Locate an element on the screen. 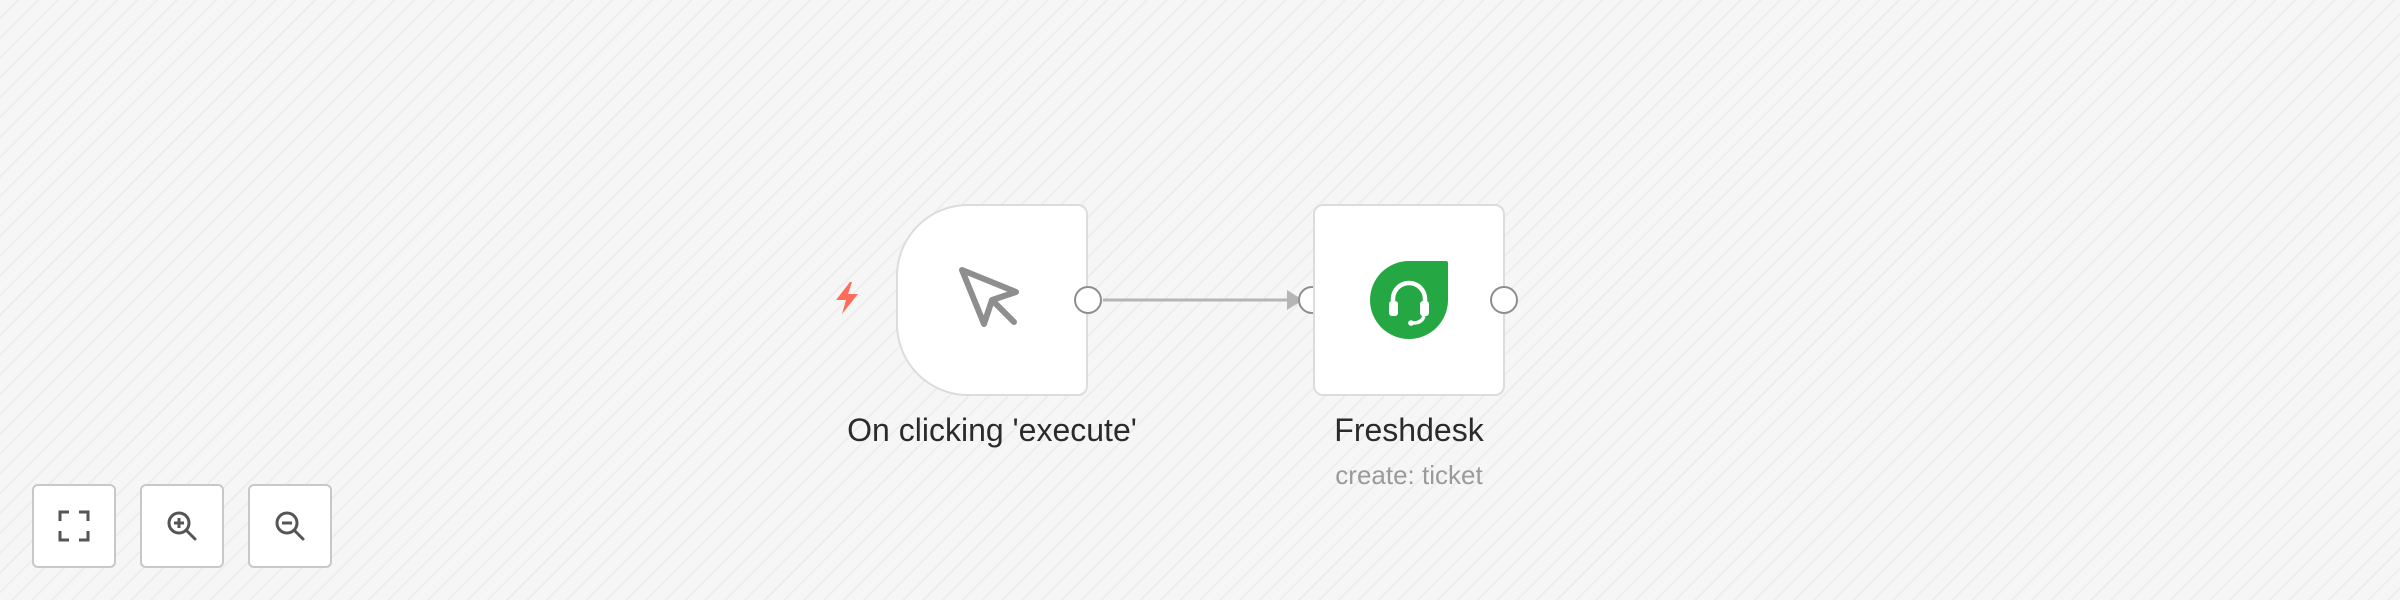 The width and height of the screenshot is (2400, 600). connection-line is located at coordinates (1208, 300).